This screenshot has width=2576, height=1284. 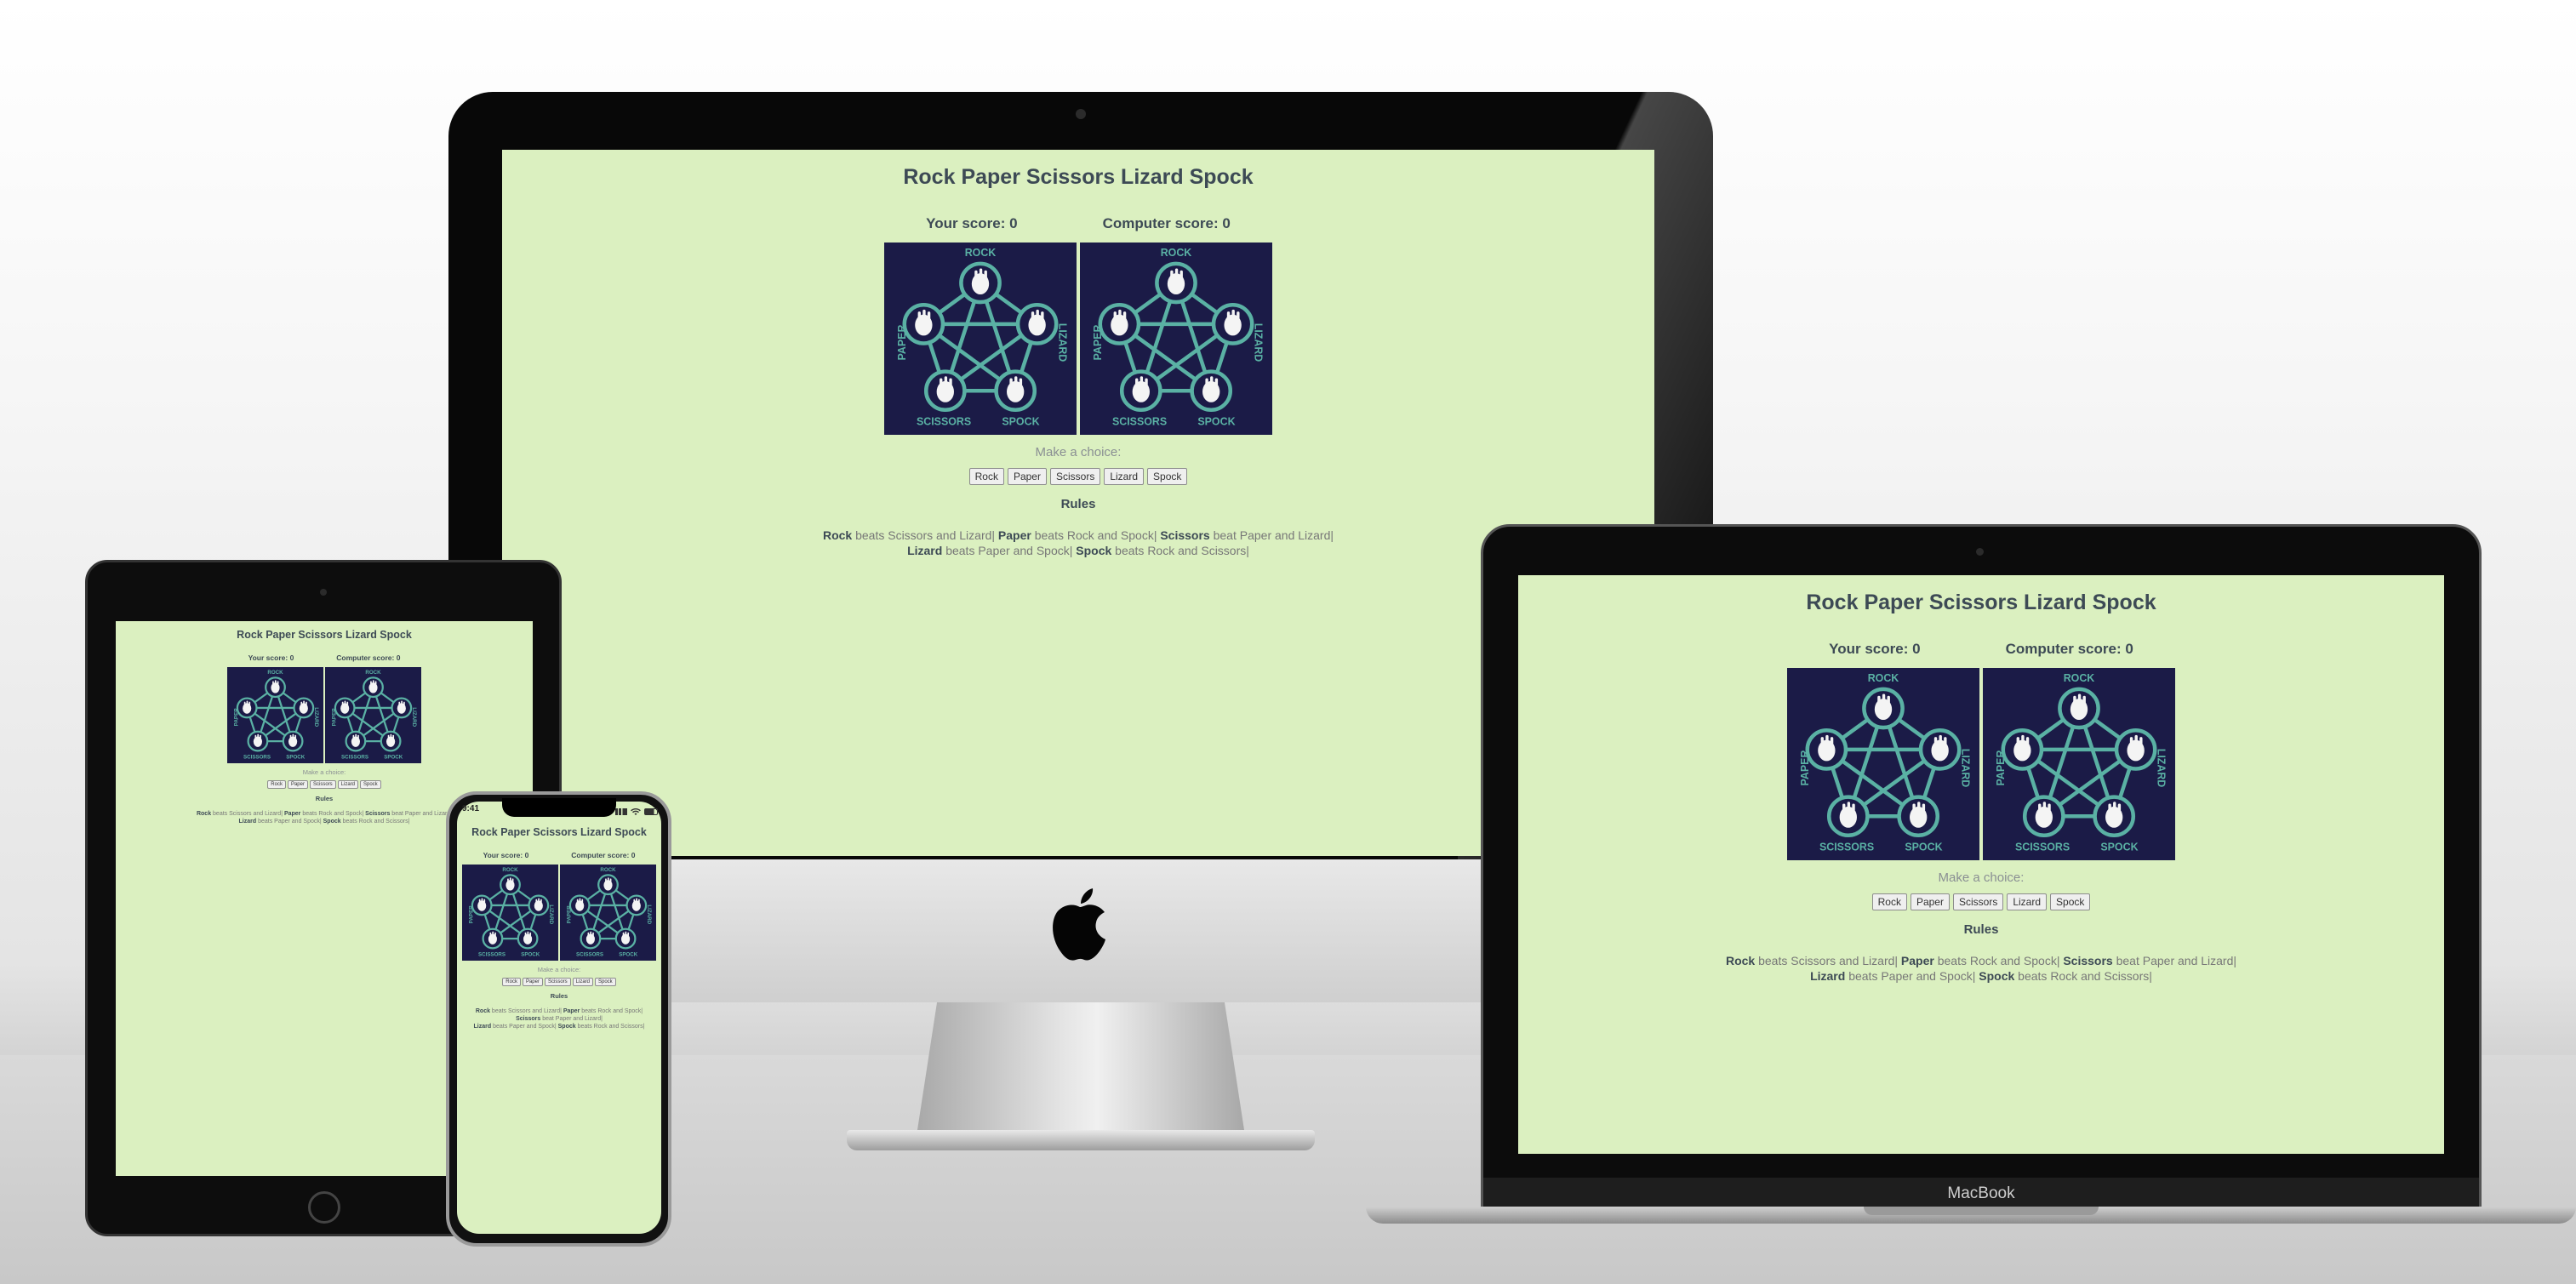 I want to click on choice-buttons: Rock Paper Scissors Lizard Spock, so click(x=1981, y=901).